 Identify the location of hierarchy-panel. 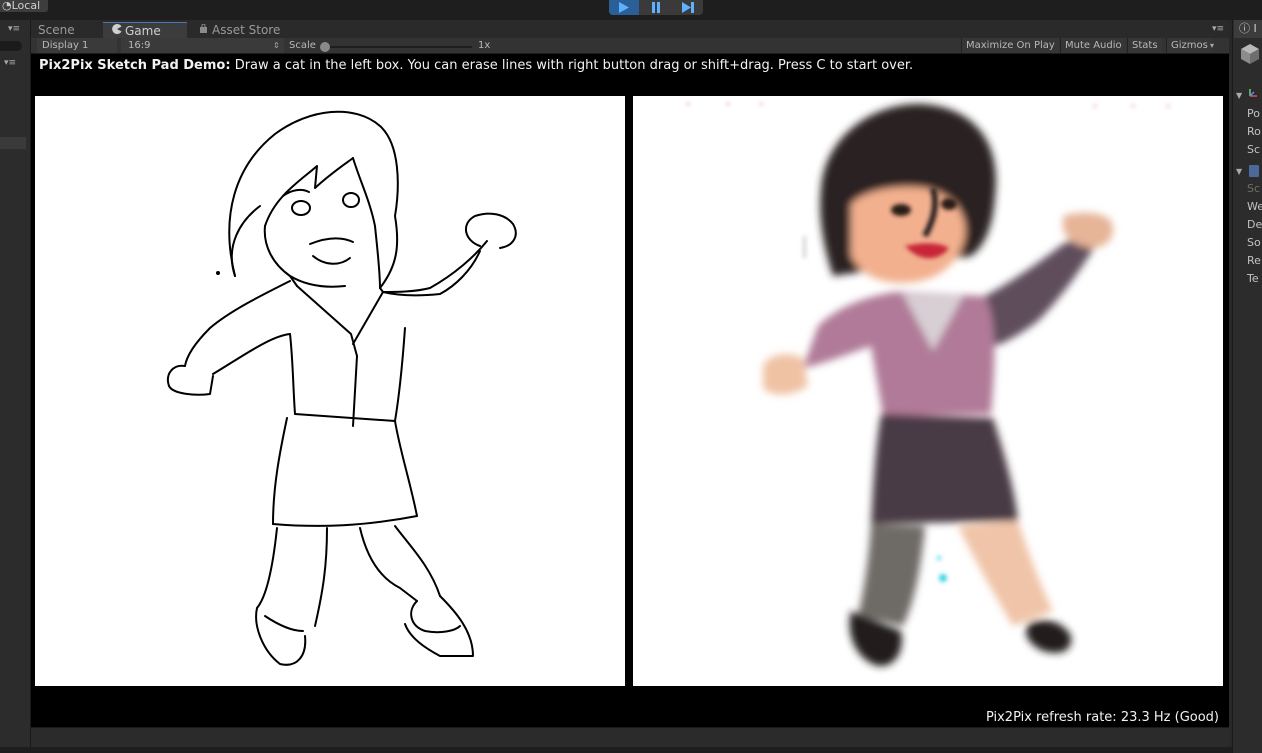
(15, 386).